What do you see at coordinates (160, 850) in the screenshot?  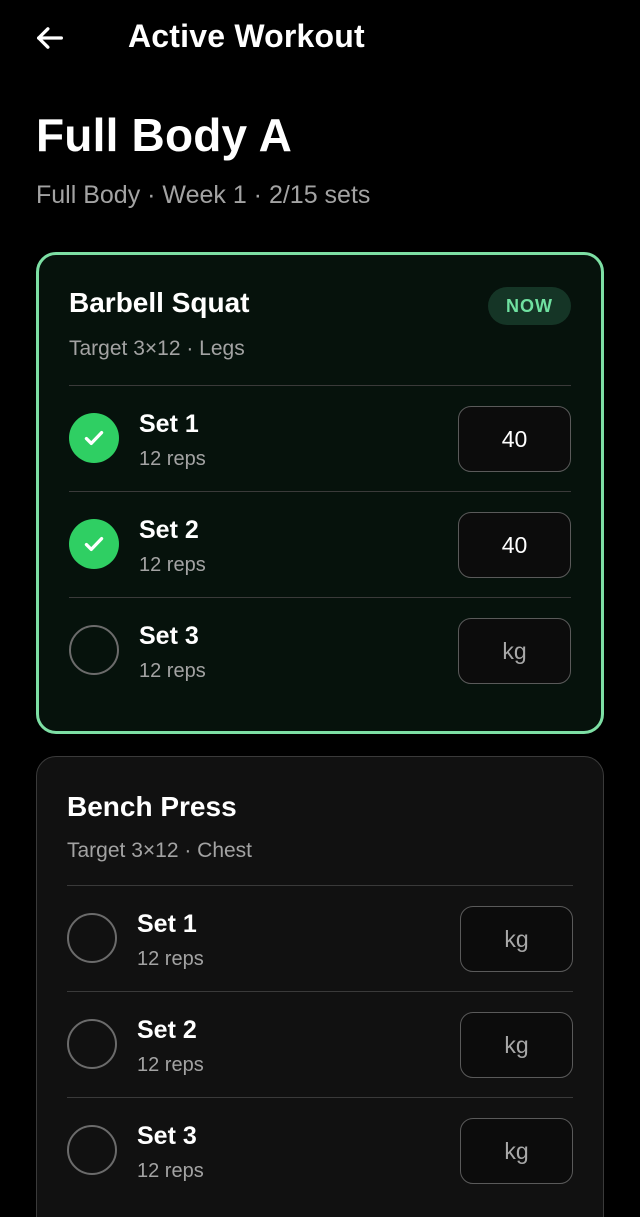 I see `exercise-target: Target 3×12 · Chest` at bounding box center [160, 850].